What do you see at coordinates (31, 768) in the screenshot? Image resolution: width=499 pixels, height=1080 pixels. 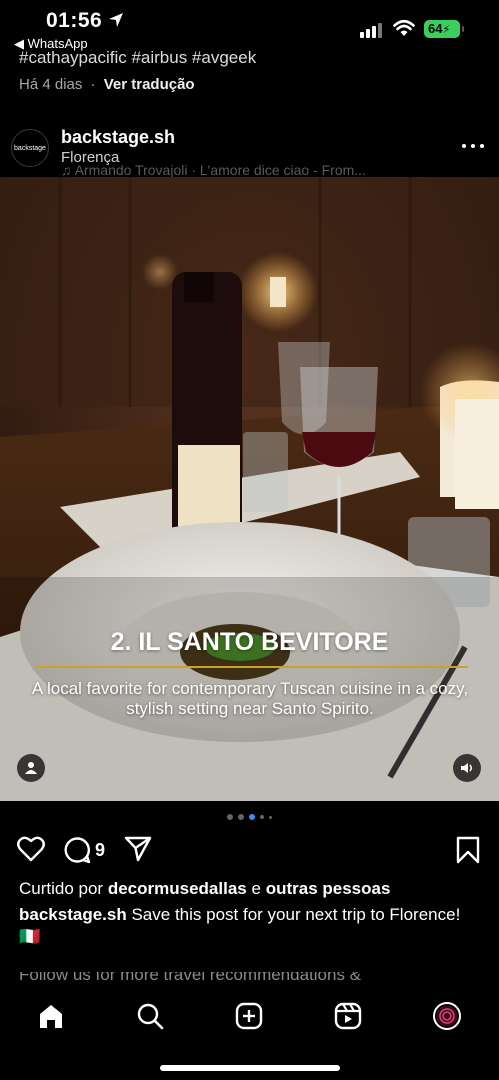 I see `person-icon` at bounding box center [31, 768].